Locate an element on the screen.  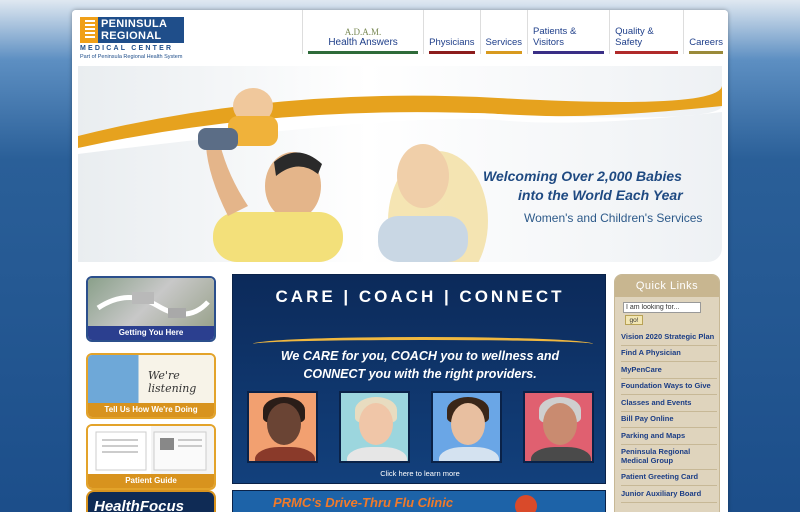
logo-line1: PENINSULA is located at coordinates (134, 24).